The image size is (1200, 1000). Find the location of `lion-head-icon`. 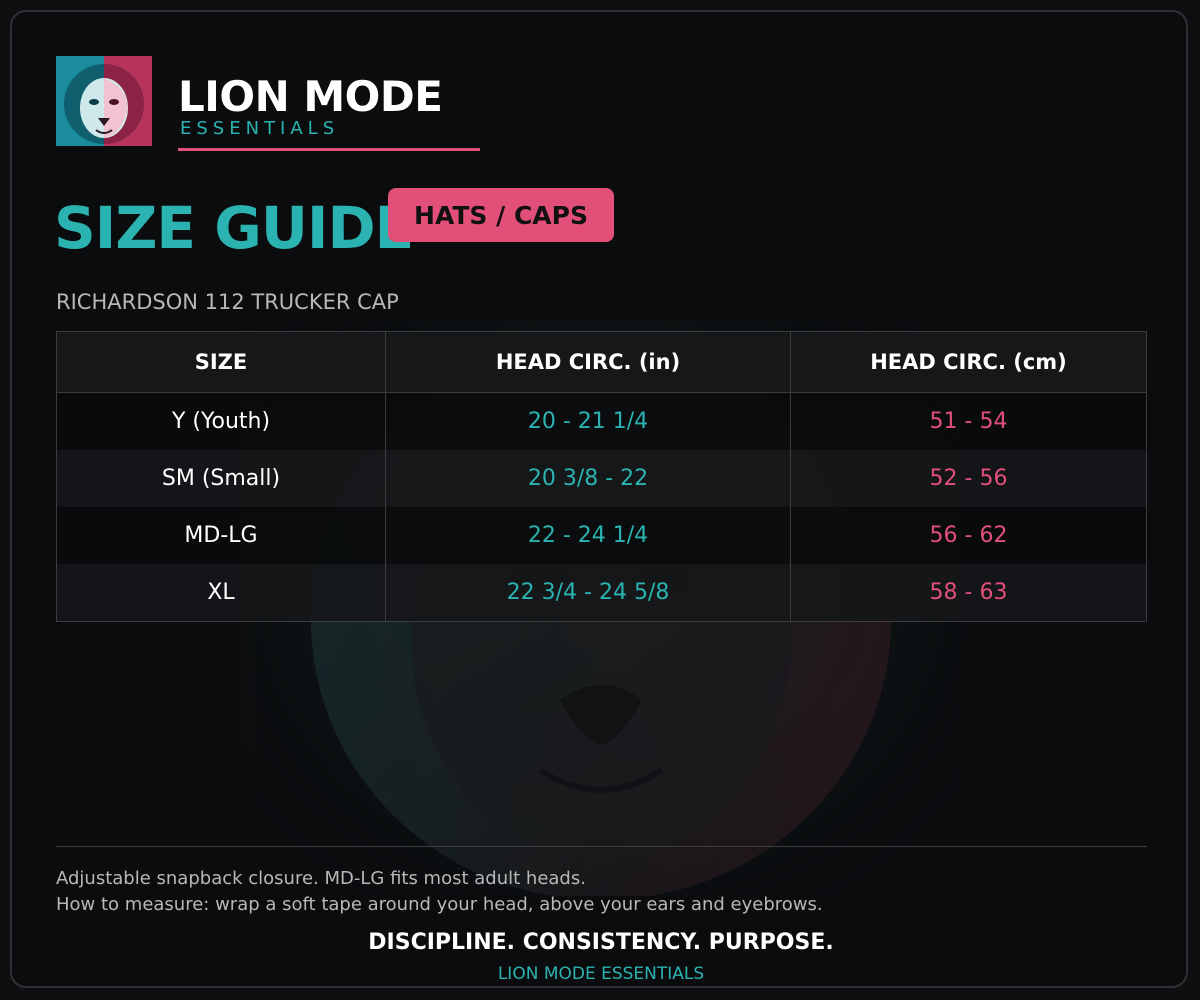

lion-head-icon is located at coordinates (104, 101).